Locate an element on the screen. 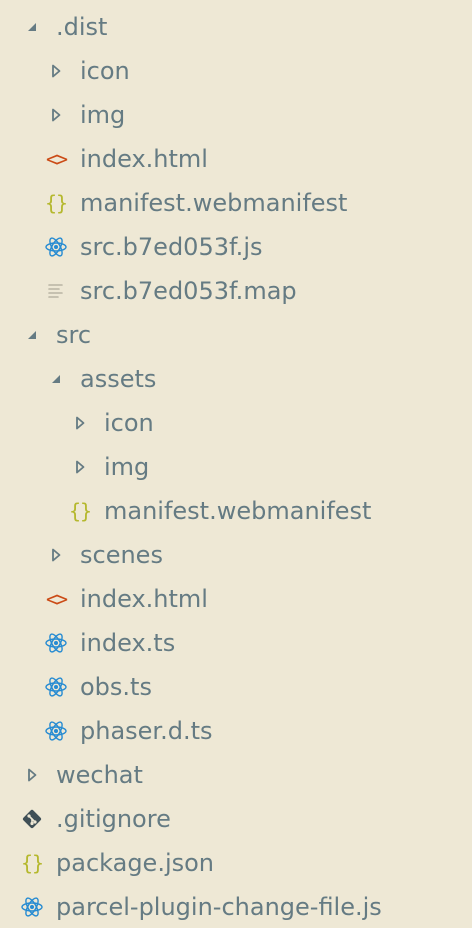  tree-item-label: parcel-plugin-change-file.js is located at coordinates (219, 907).